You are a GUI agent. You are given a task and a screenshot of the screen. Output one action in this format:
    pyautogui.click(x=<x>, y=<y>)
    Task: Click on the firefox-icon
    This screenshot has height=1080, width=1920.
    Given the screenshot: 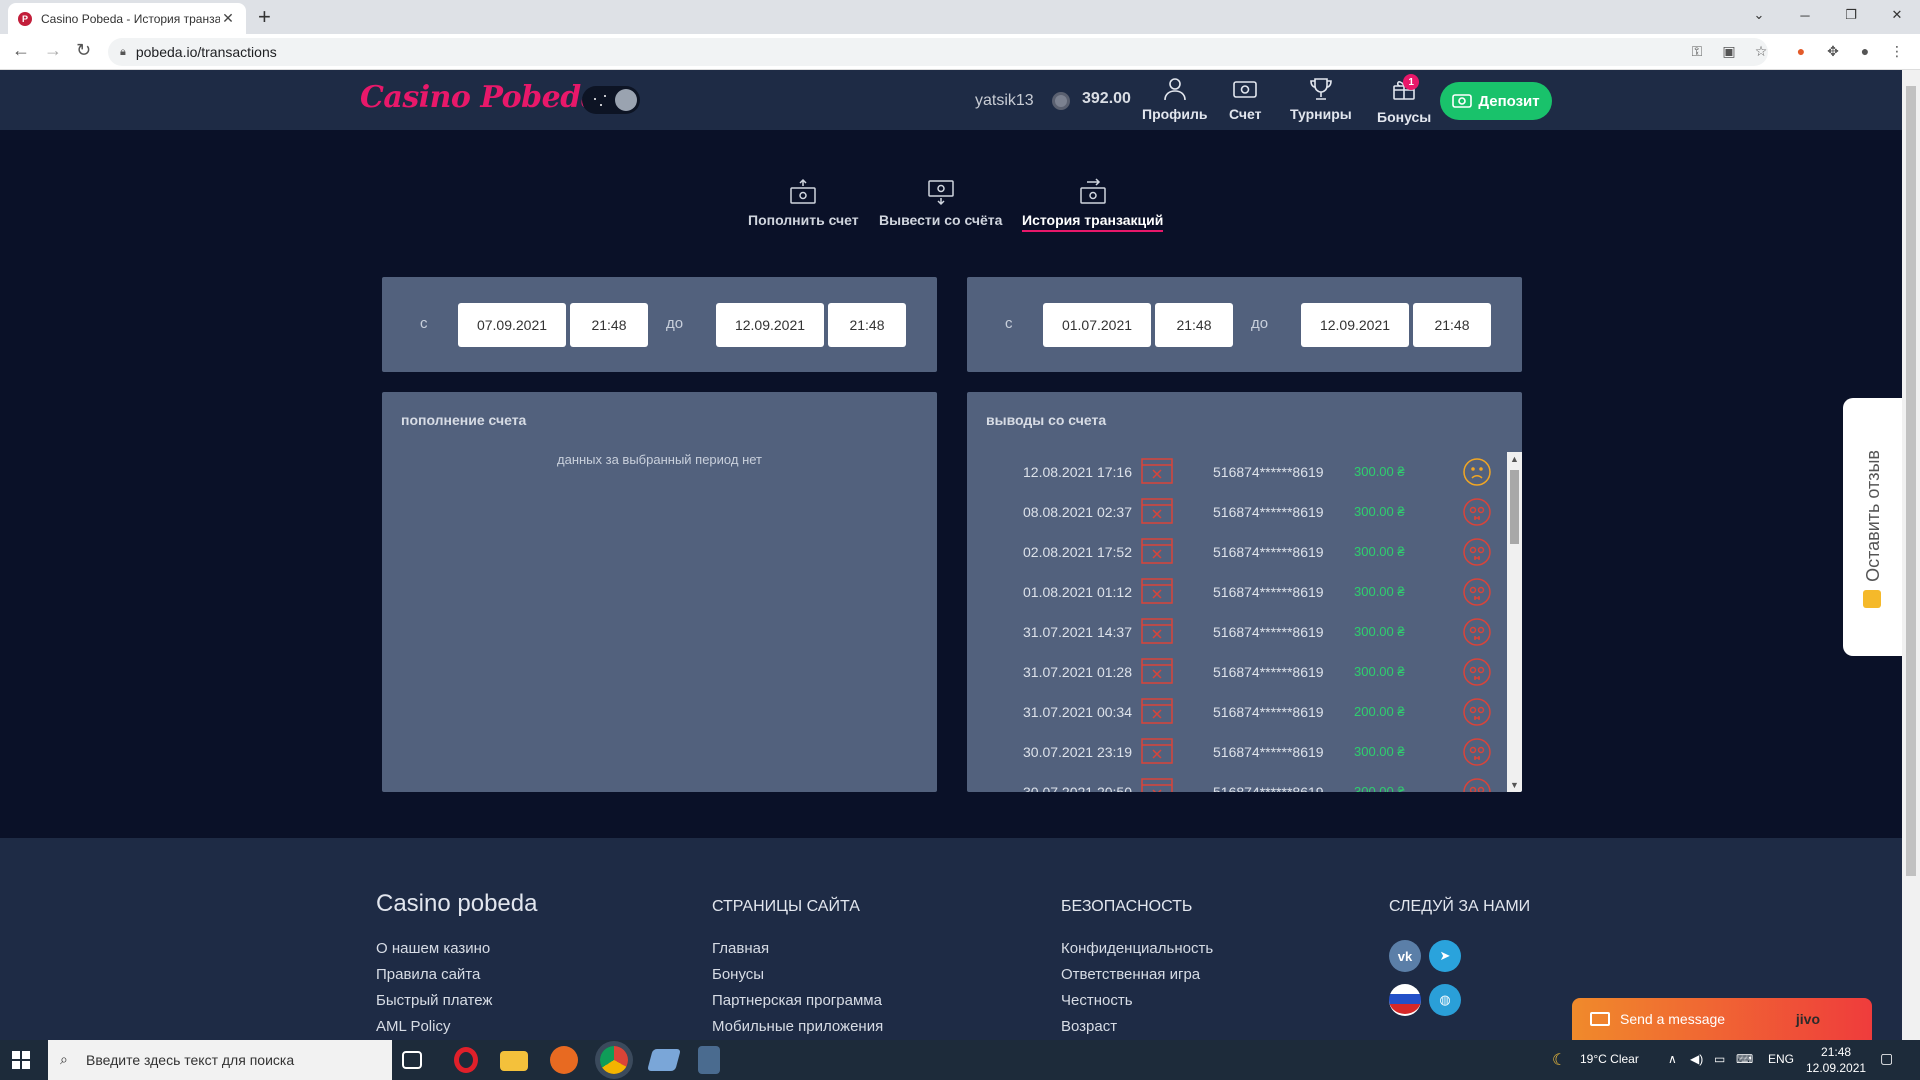 What is the action you would take?
    pyautogui.click(x=564, y=1060)
    